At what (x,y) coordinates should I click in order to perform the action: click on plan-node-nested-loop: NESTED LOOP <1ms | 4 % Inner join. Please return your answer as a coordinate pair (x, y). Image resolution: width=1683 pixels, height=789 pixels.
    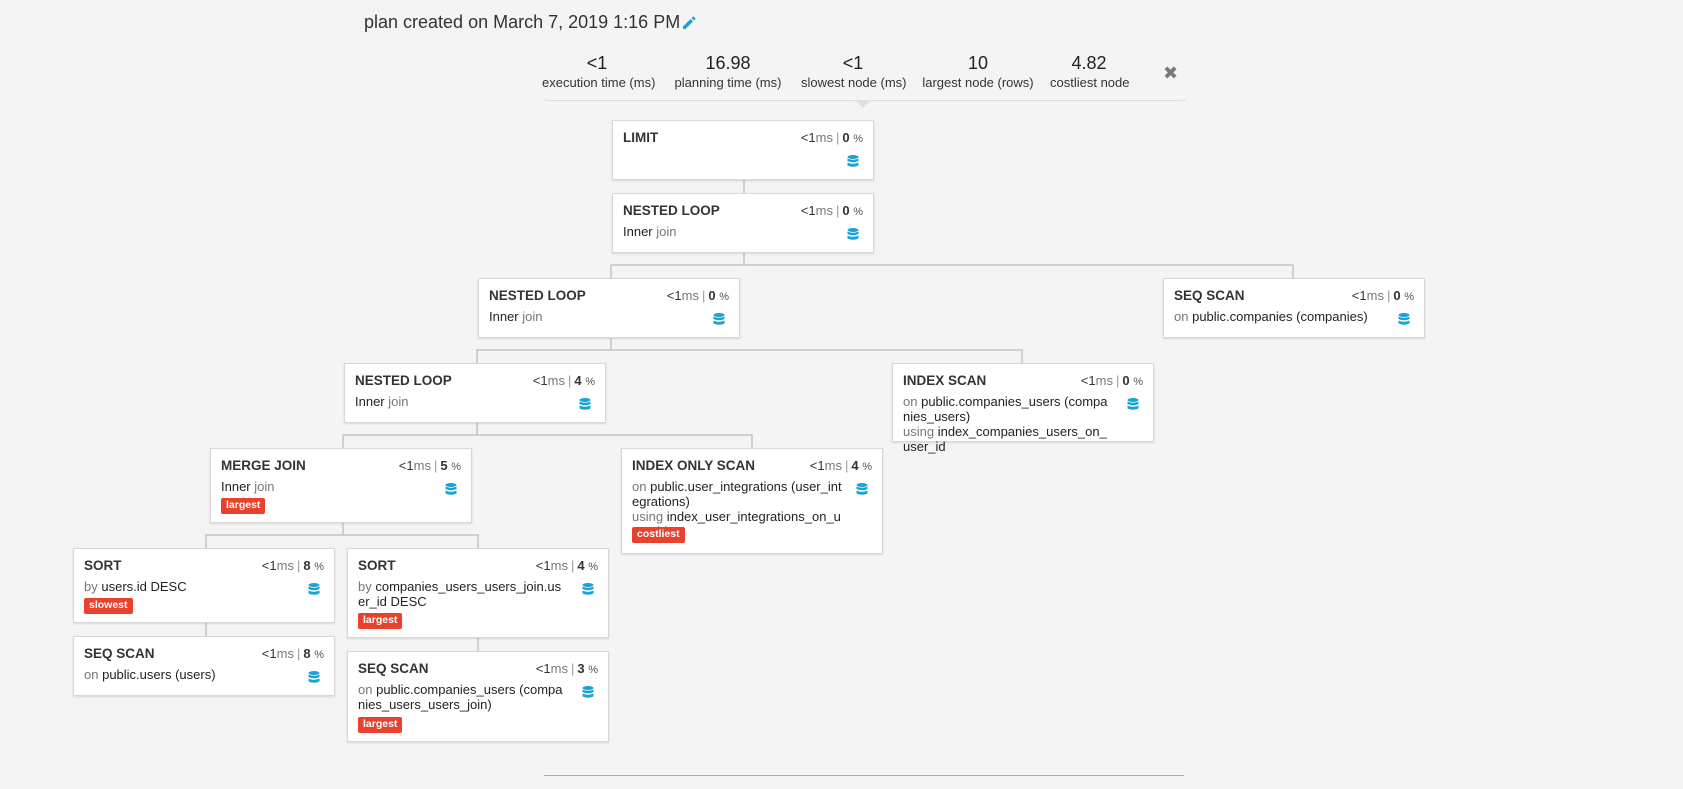
    Looking at the image, I should click on (475, 393).